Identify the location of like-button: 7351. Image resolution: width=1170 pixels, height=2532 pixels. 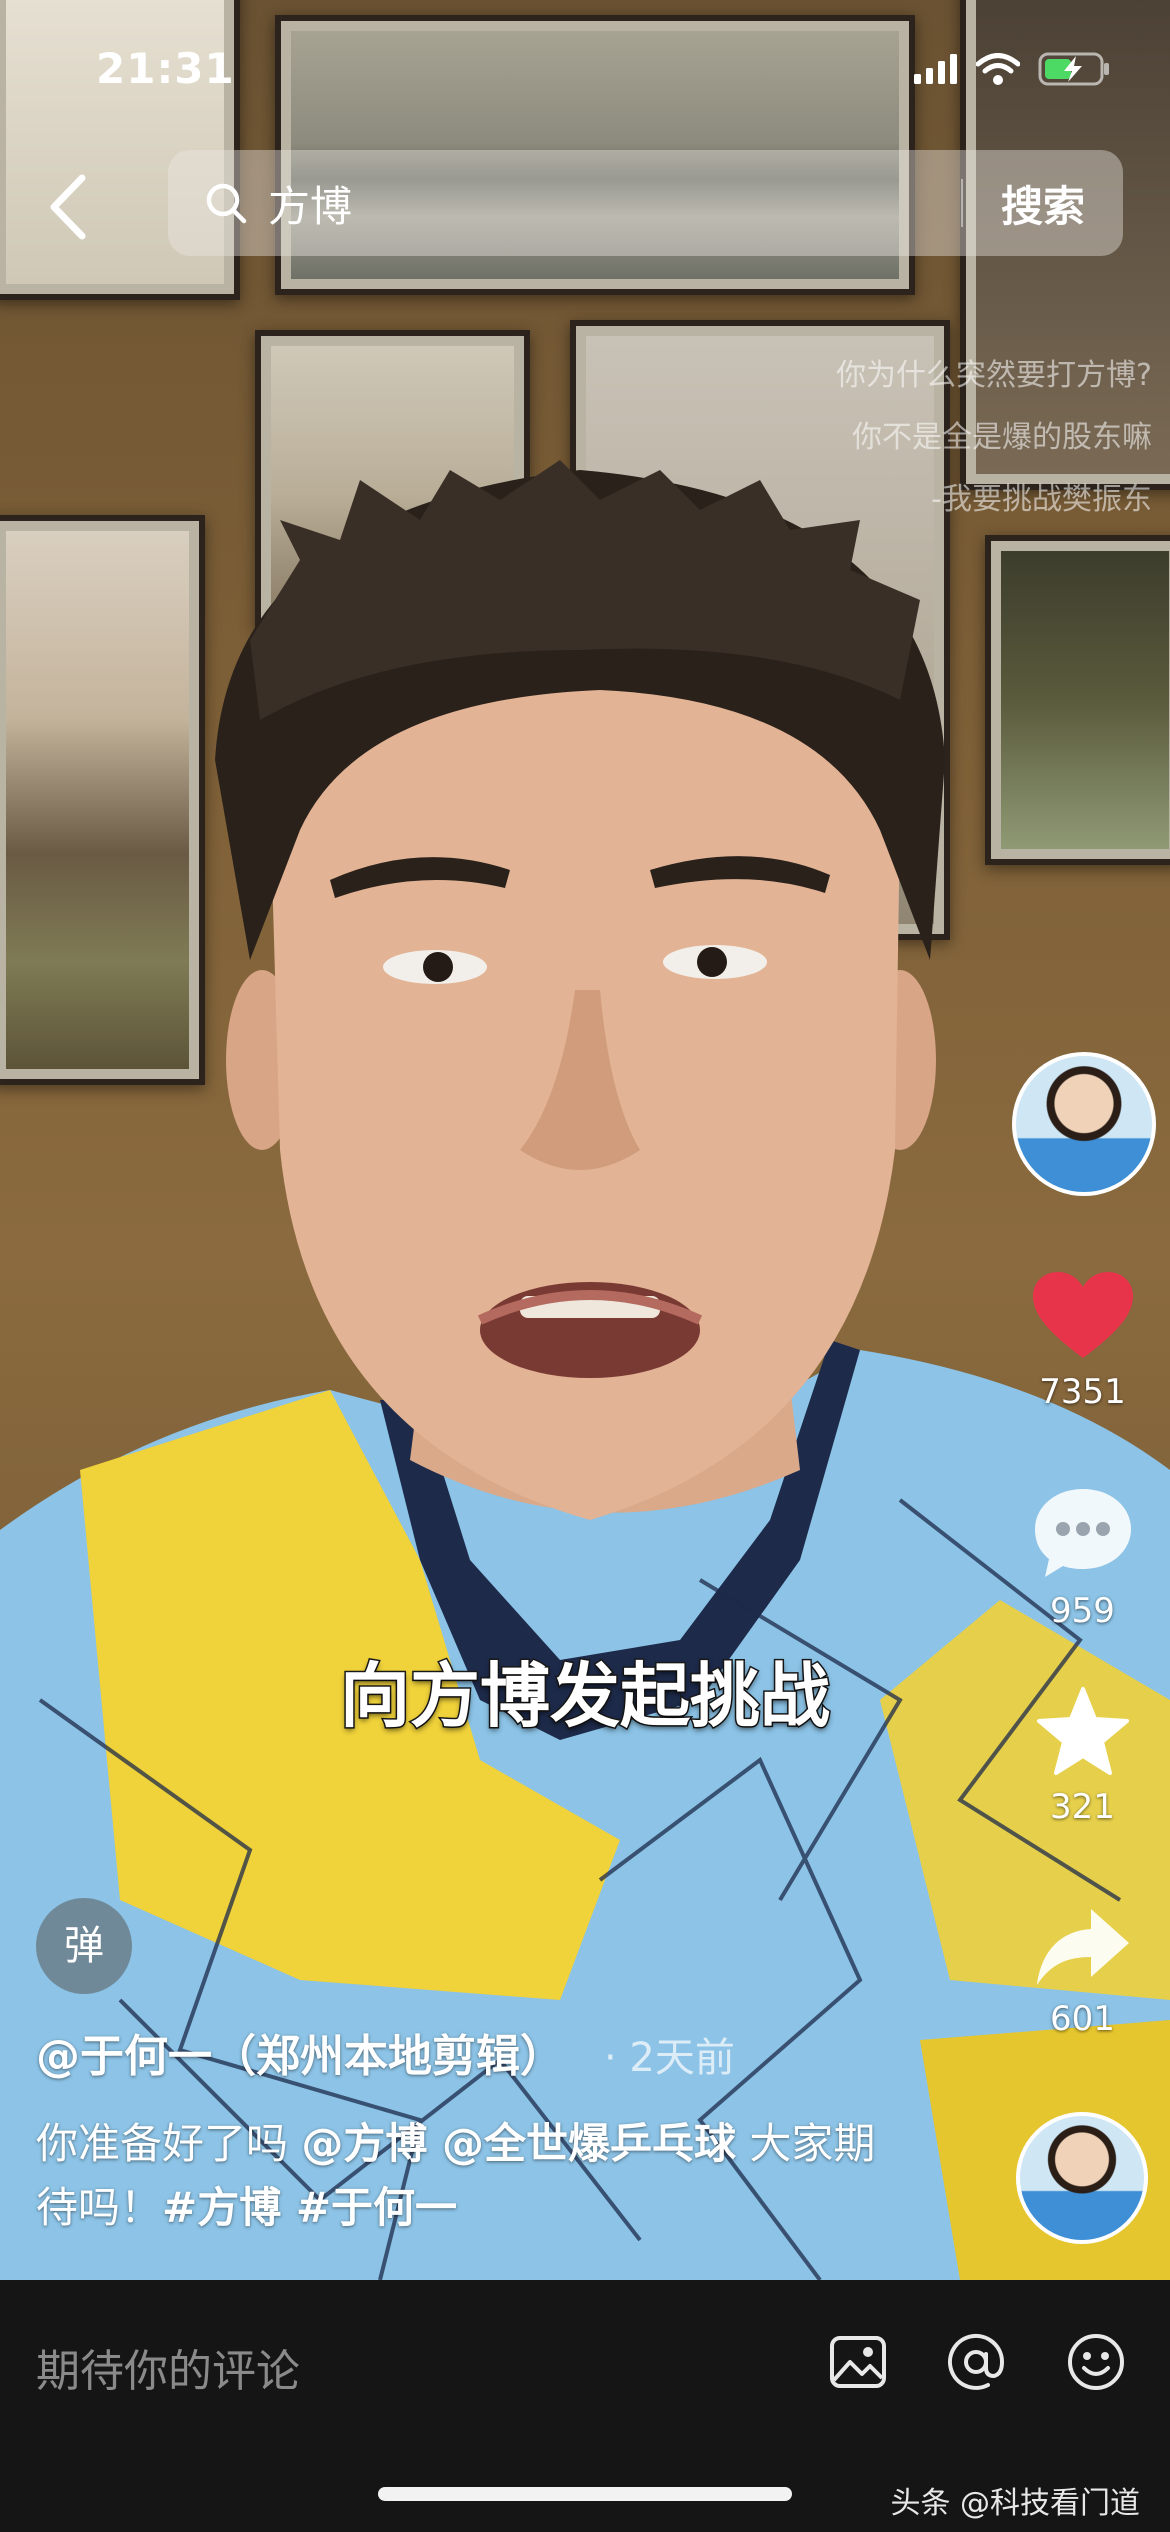
(1082, 1341).